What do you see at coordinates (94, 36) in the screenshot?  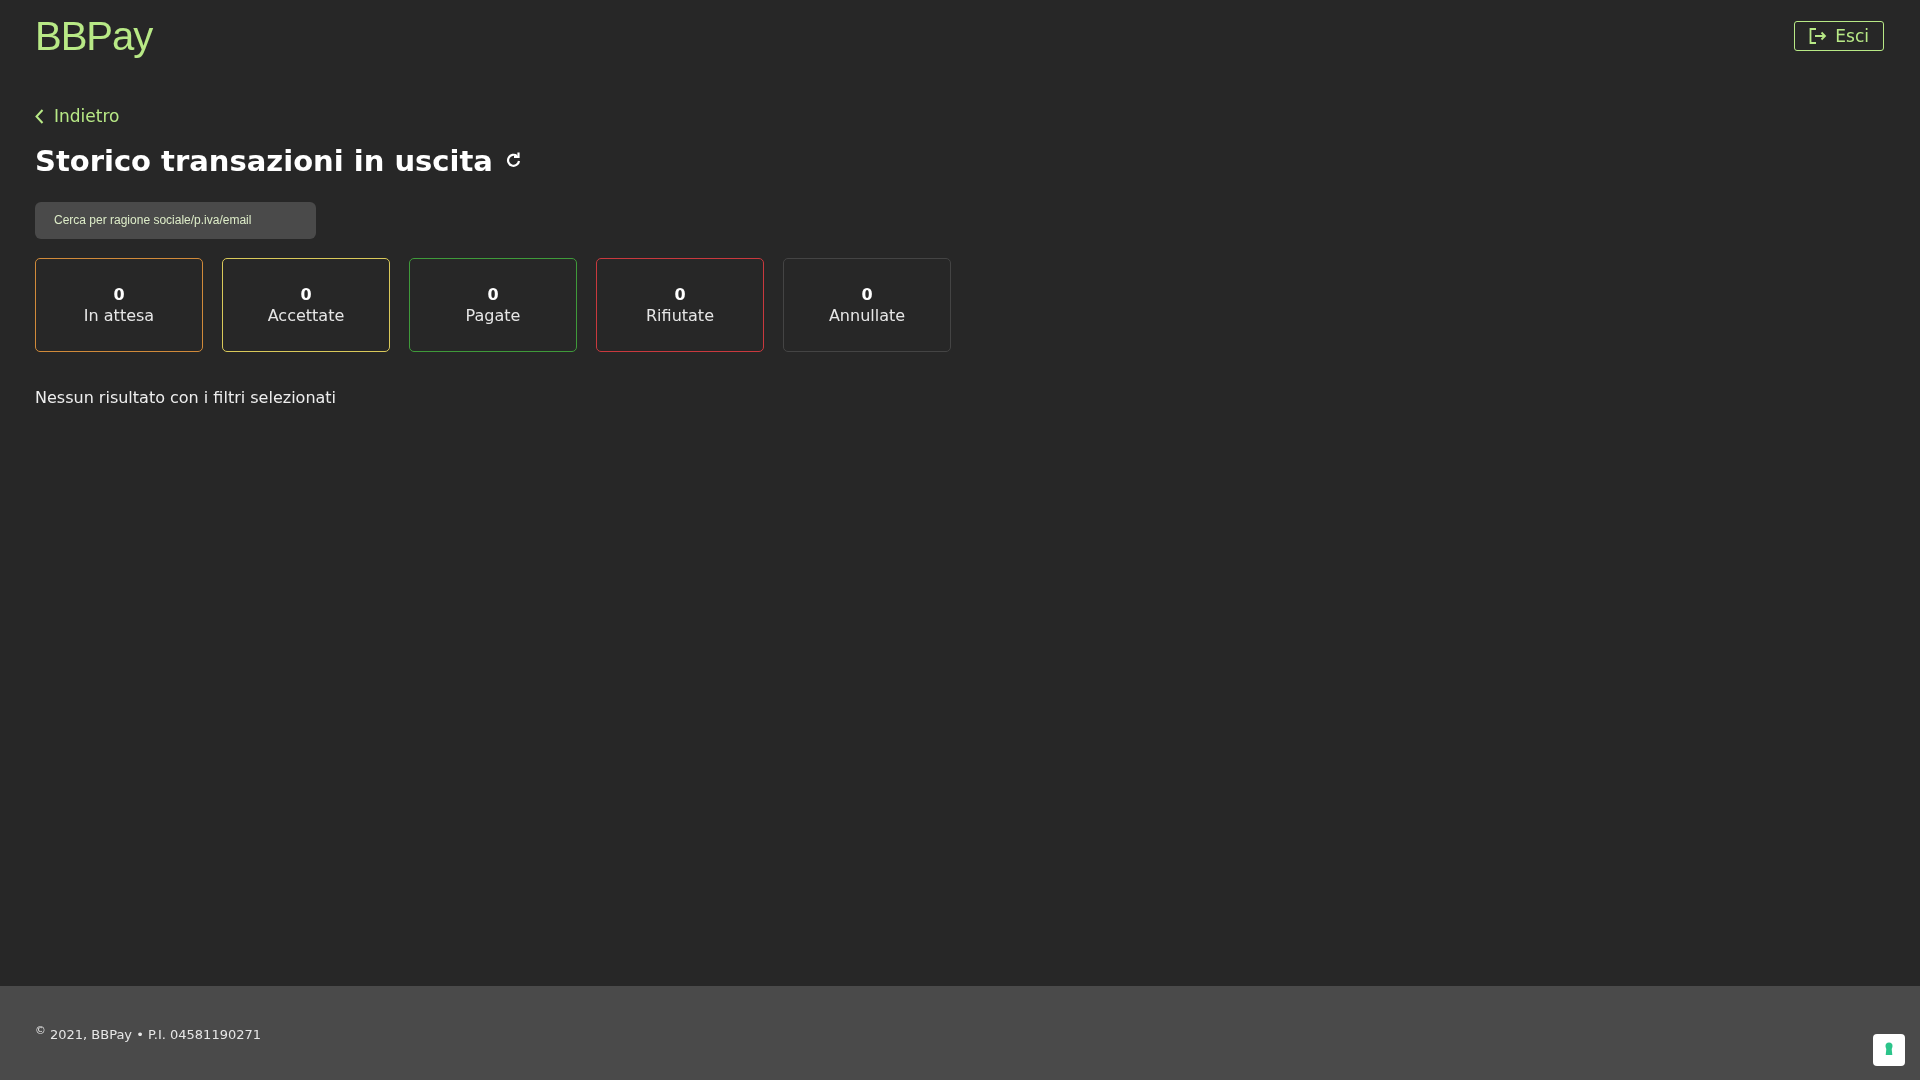 I see `bbpay-logo: BBPay` at bounding box center [94, 36].